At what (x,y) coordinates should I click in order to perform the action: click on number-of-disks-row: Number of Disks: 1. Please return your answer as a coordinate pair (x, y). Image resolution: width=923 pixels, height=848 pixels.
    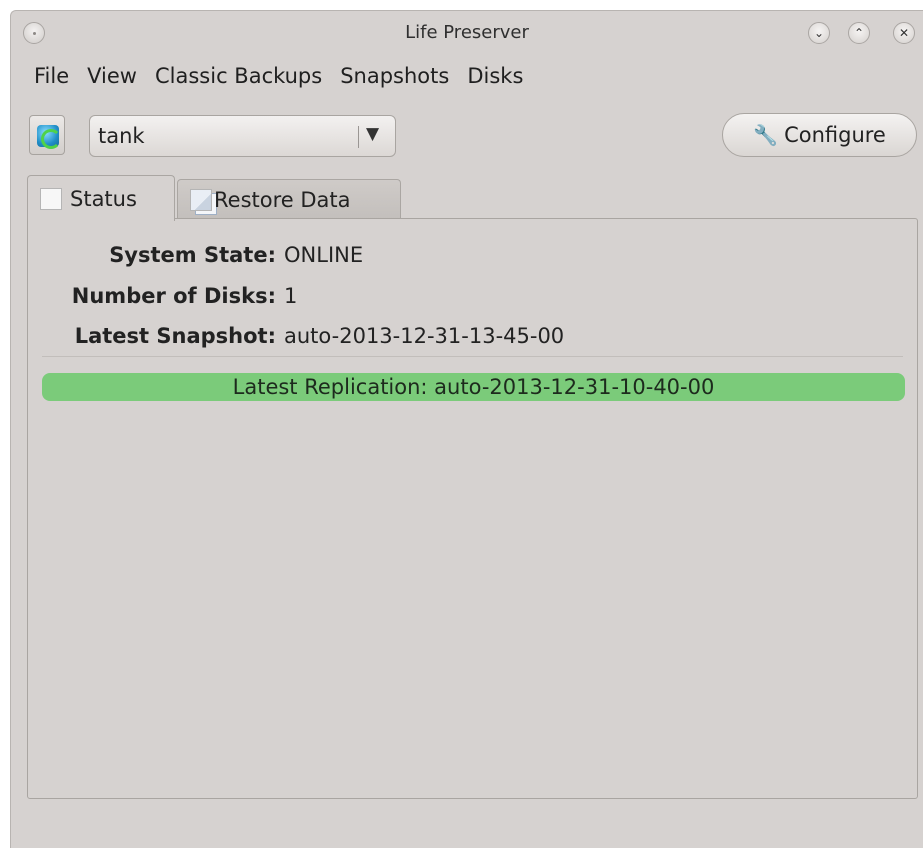
    Looking at the image, I should click on (163, 296).